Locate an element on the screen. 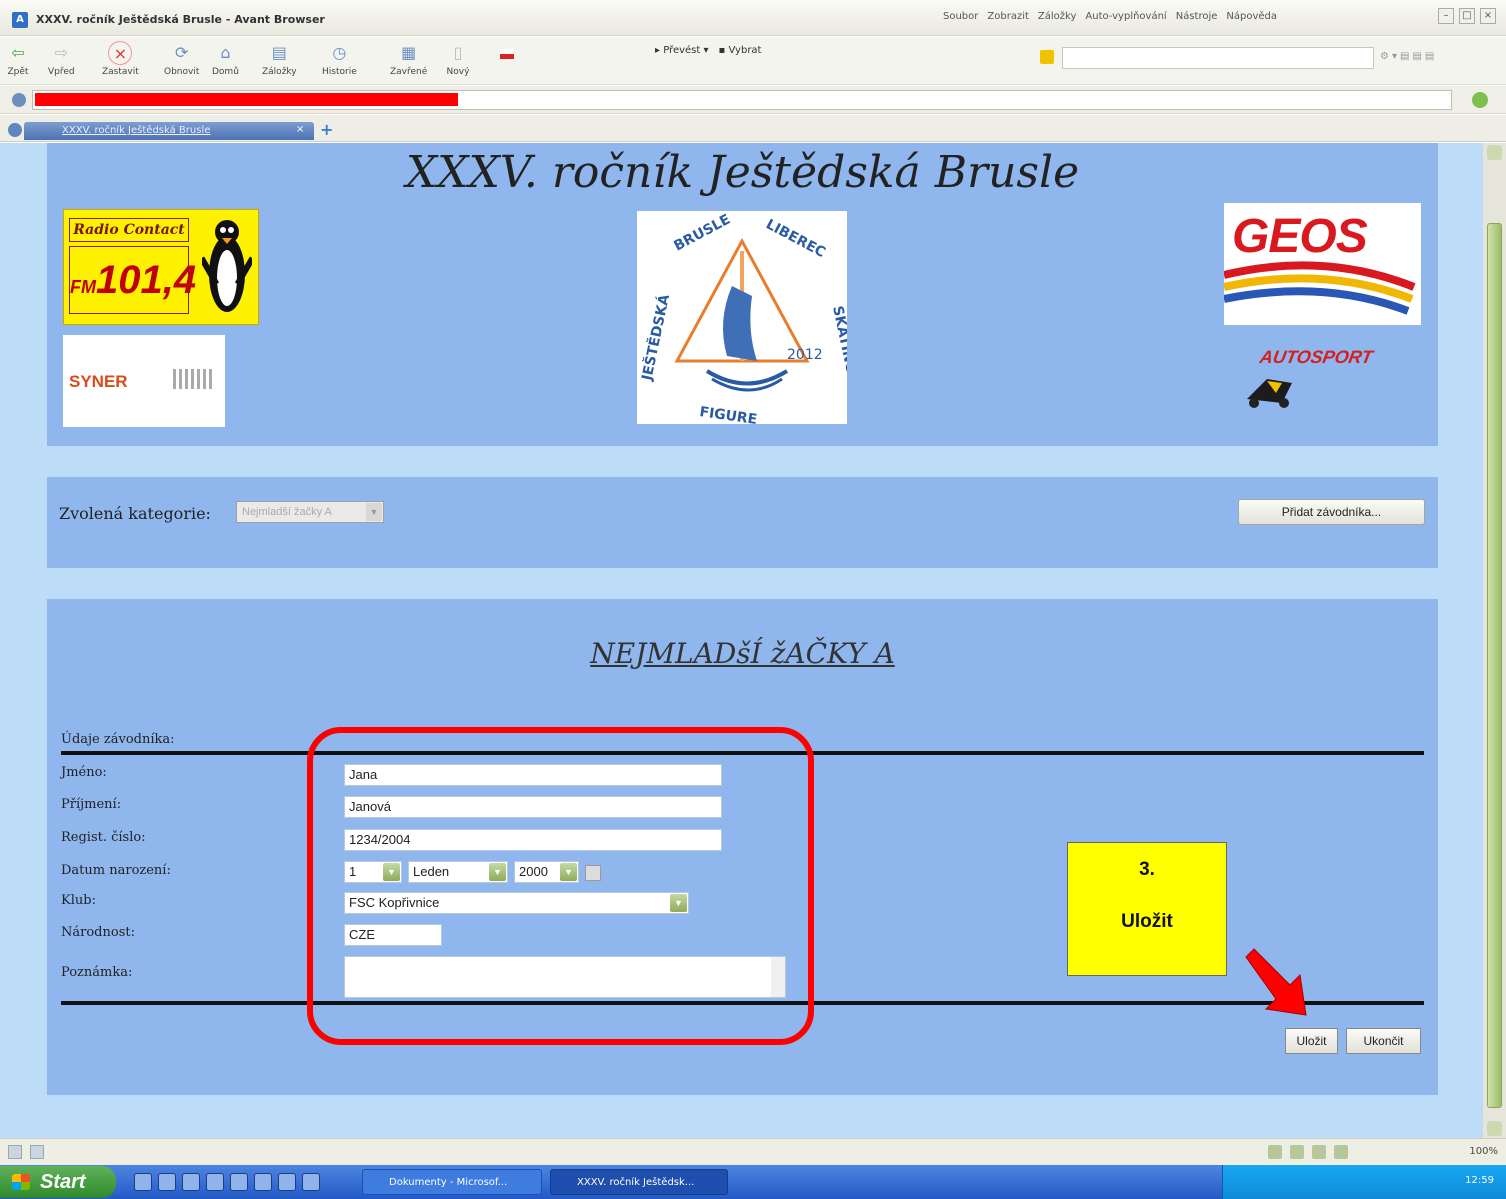 The height and width of the screenshot is (1199, 1506). penguin-icon is located at coordinates (227, 266).